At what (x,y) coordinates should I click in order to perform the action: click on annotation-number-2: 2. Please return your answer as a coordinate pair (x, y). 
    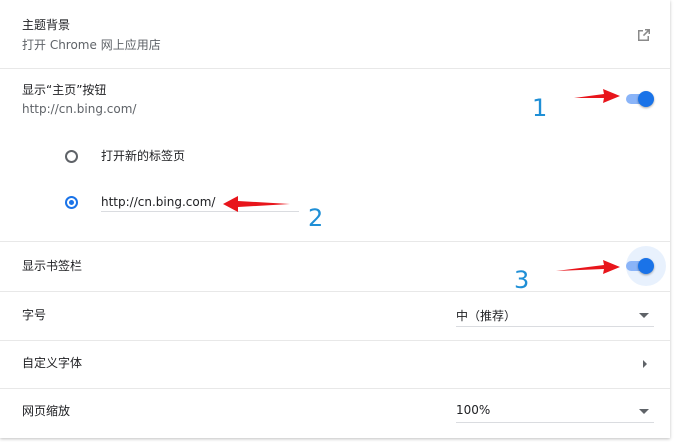
    Looking at the image, I should click on (316, 218).